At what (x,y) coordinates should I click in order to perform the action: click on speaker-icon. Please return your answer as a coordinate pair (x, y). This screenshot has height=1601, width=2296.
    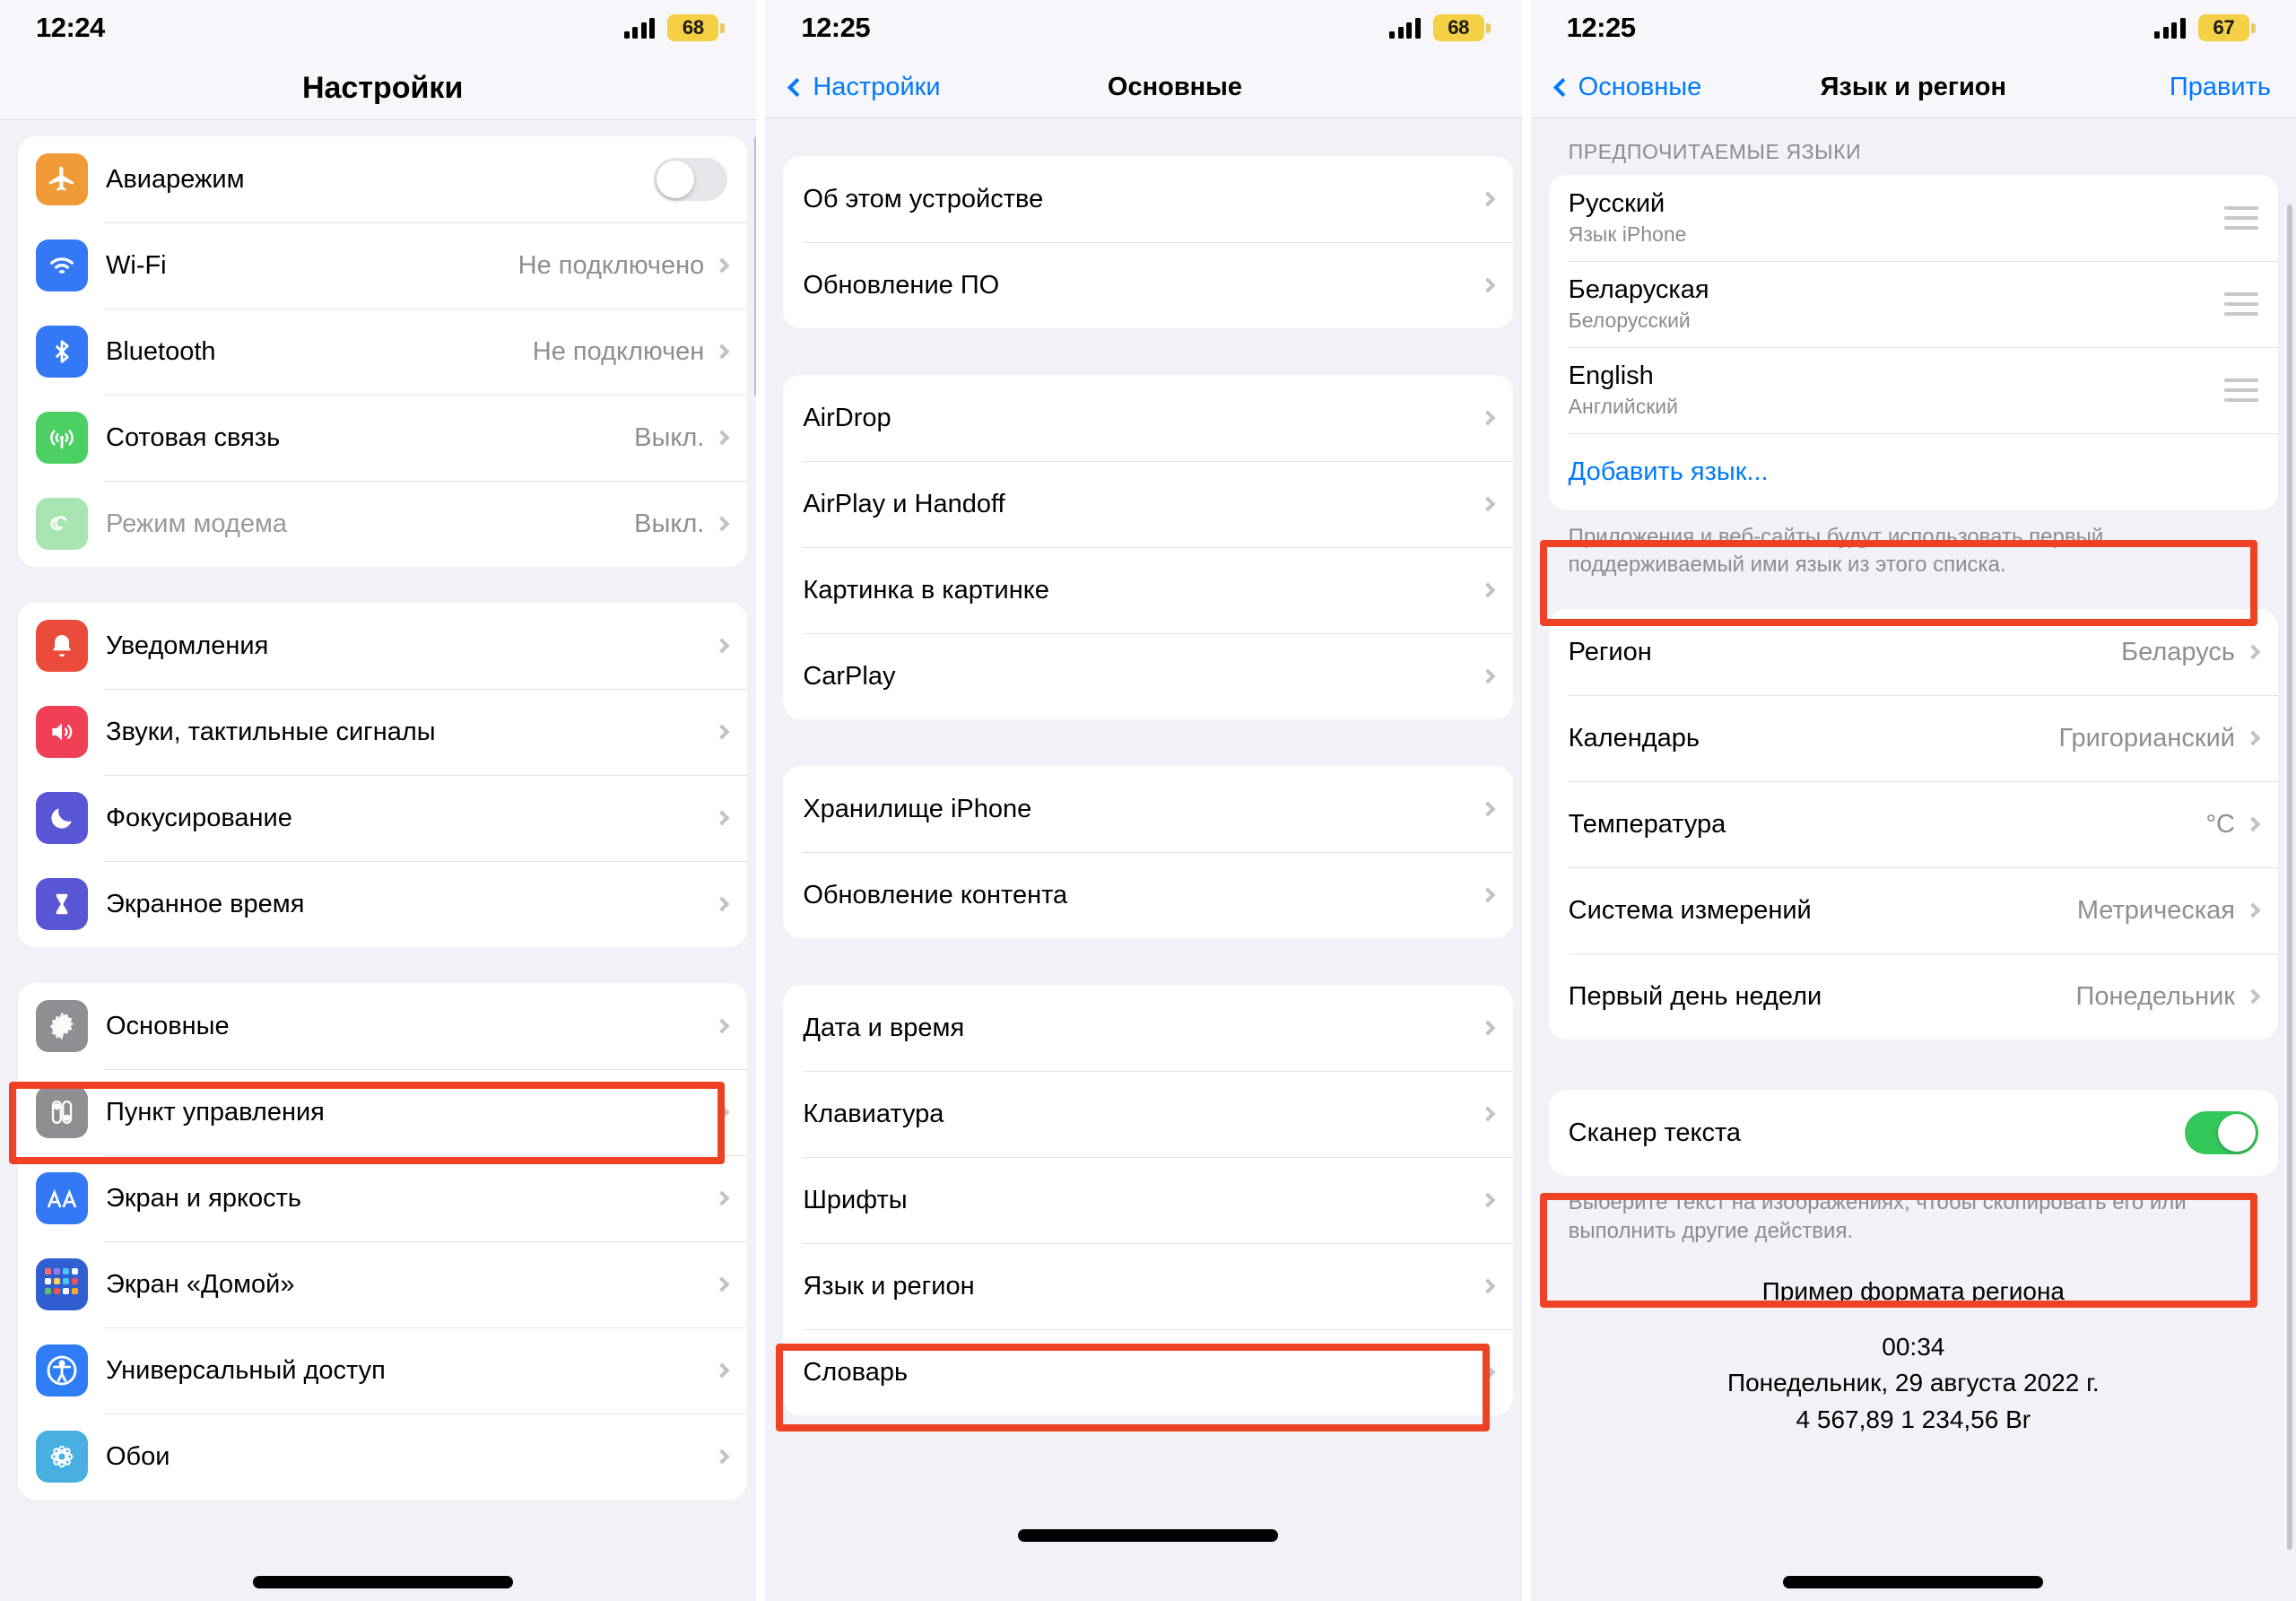
    Looking at the image, I should click on (62, 732).